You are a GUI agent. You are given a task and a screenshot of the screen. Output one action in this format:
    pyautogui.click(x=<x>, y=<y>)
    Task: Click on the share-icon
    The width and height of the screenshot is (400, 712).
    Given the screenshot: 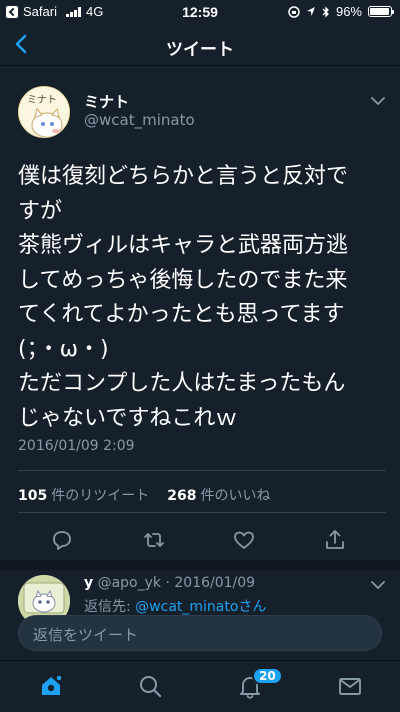 What is the action you would take?
    pyautogui.click(x=335, y=540)
    